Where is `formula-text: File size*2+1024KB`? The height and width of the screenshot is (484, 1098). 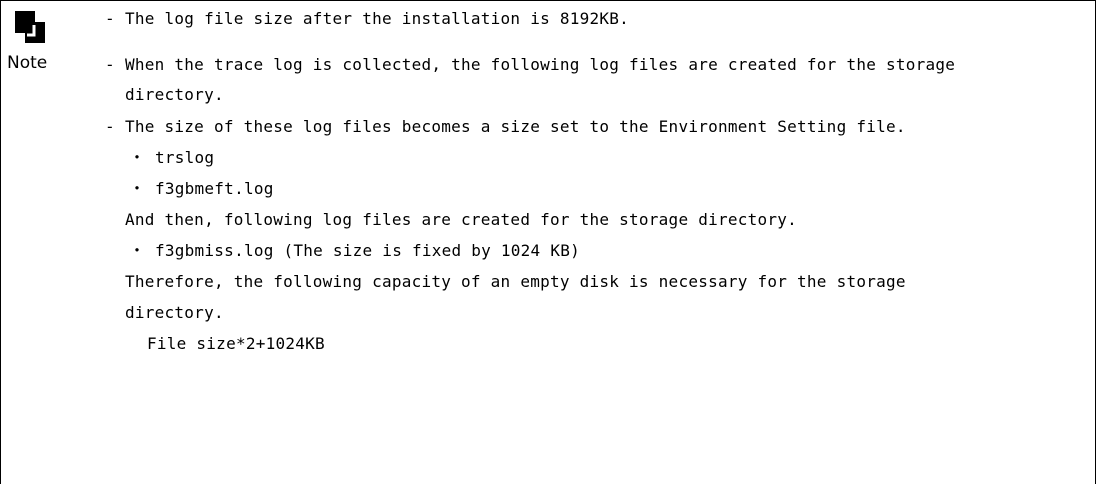
formula-text: File size*2+1024KB is located at coordinates (236, 343).